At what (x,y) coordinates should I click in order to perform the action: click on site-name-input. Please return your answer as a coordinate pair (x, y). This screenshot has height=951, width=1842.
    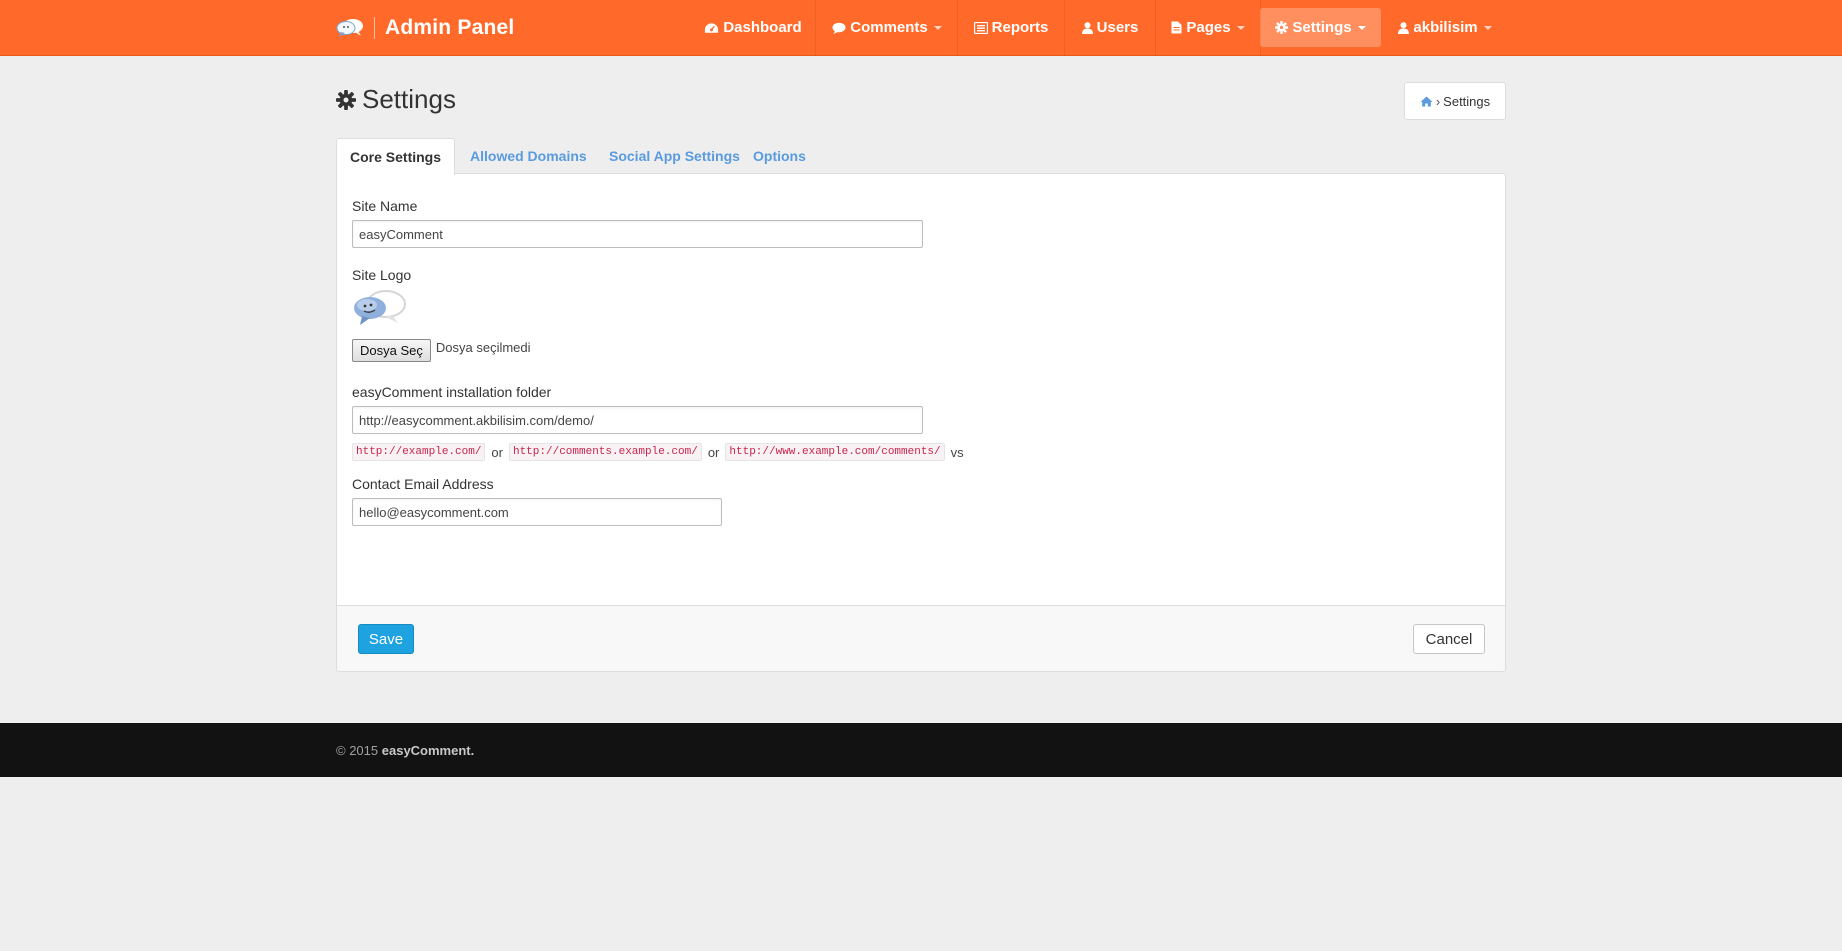
    Looking at the image, I should click on (637, 234).